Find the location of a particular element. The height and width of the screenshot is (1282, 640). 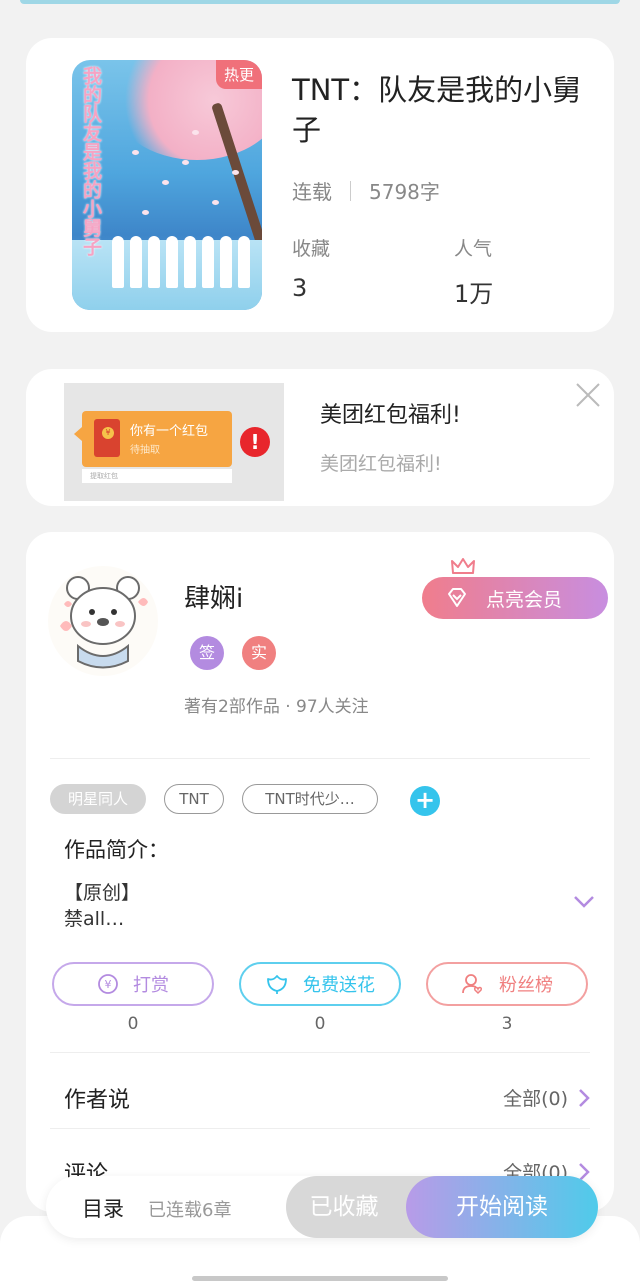

cover-title: 我的队友是我的小舅子 is located at coordinates (91, 161).